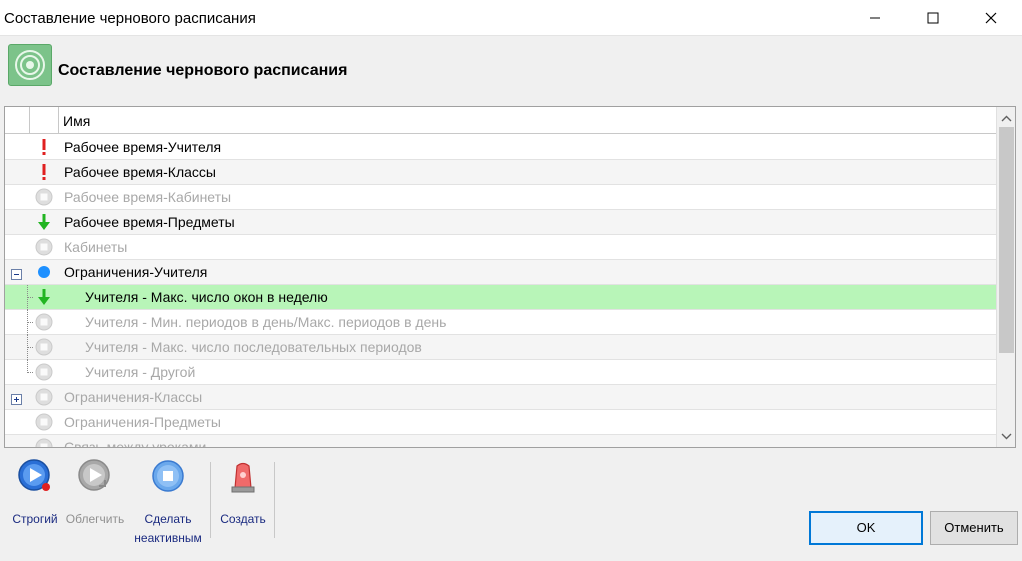  I want to click on chevron-down-icon, so click(1006, 436).